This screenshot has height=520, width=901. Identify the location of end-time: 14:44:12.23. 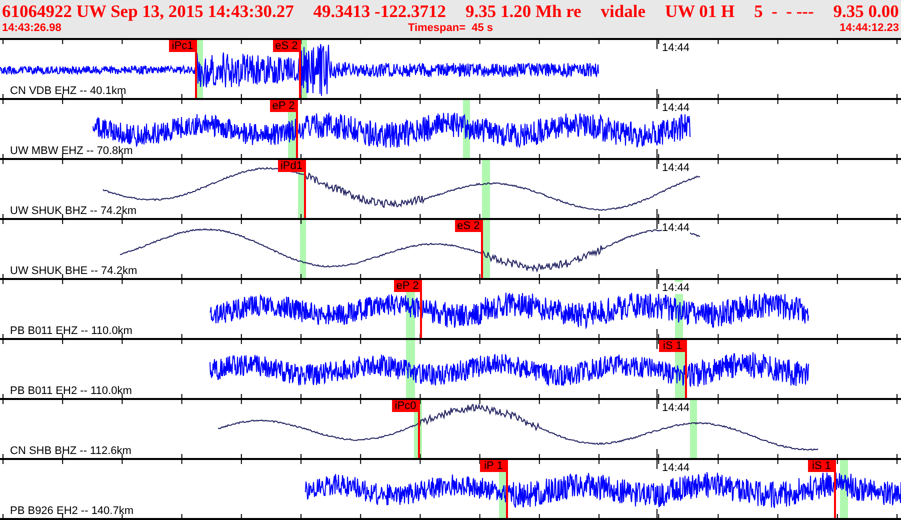
(869, 28).